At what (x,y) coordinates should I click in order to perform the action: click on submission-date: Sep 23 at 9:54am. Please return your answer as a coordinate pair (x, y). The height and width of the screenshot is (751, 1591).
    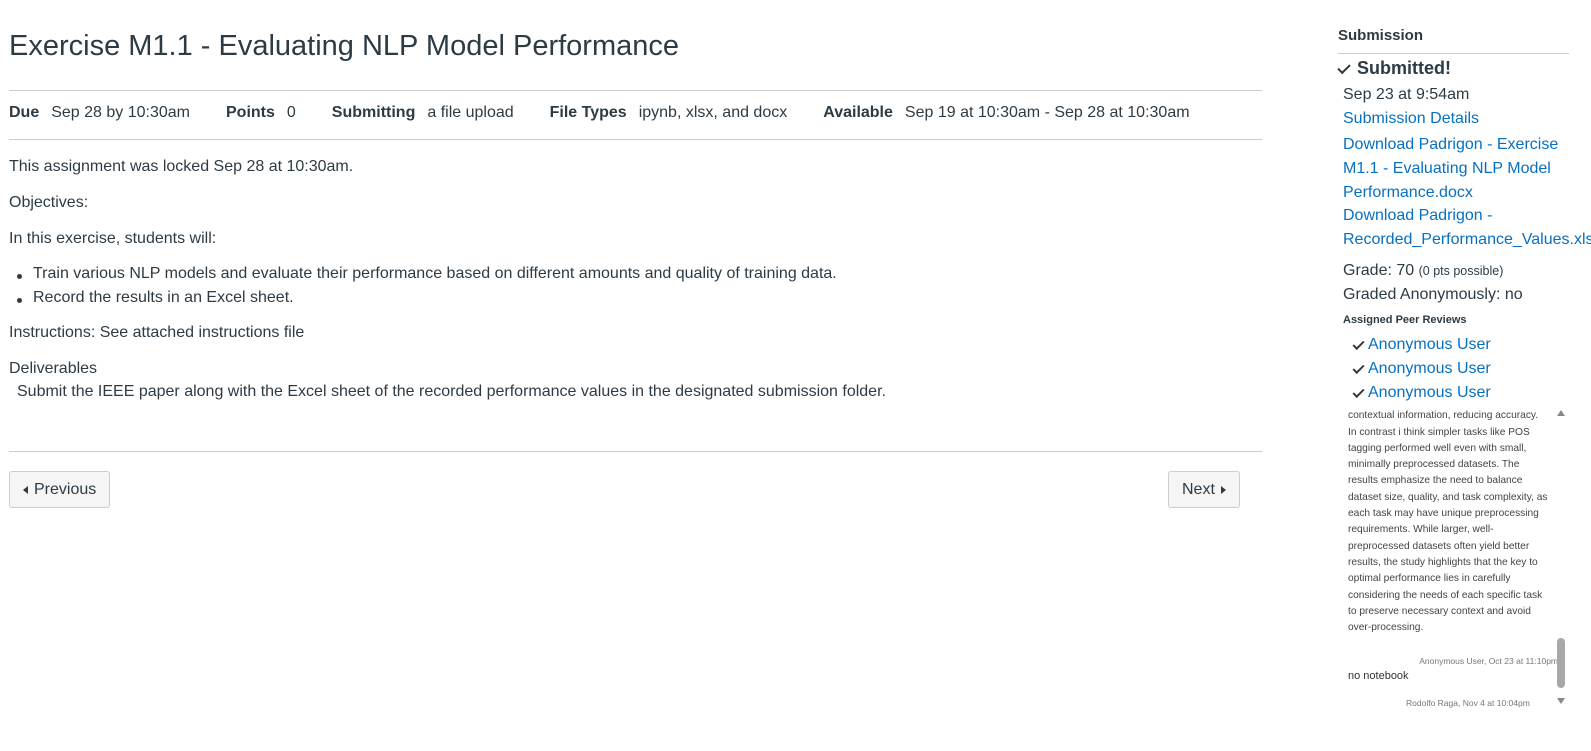
    Looking at the image, I should click on (1406, 94).